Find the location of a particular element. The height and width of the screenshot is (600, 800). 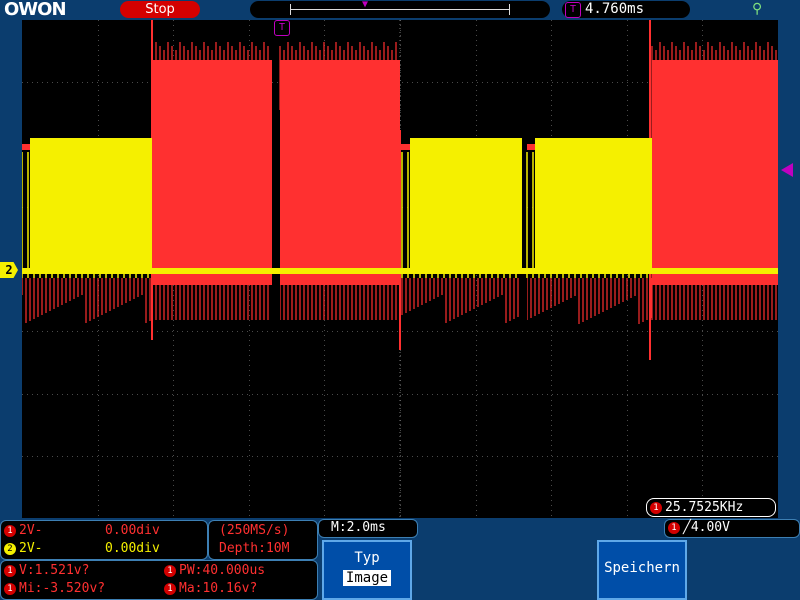

type-menu-button: Typ Image is located at coordinates (367, 570).